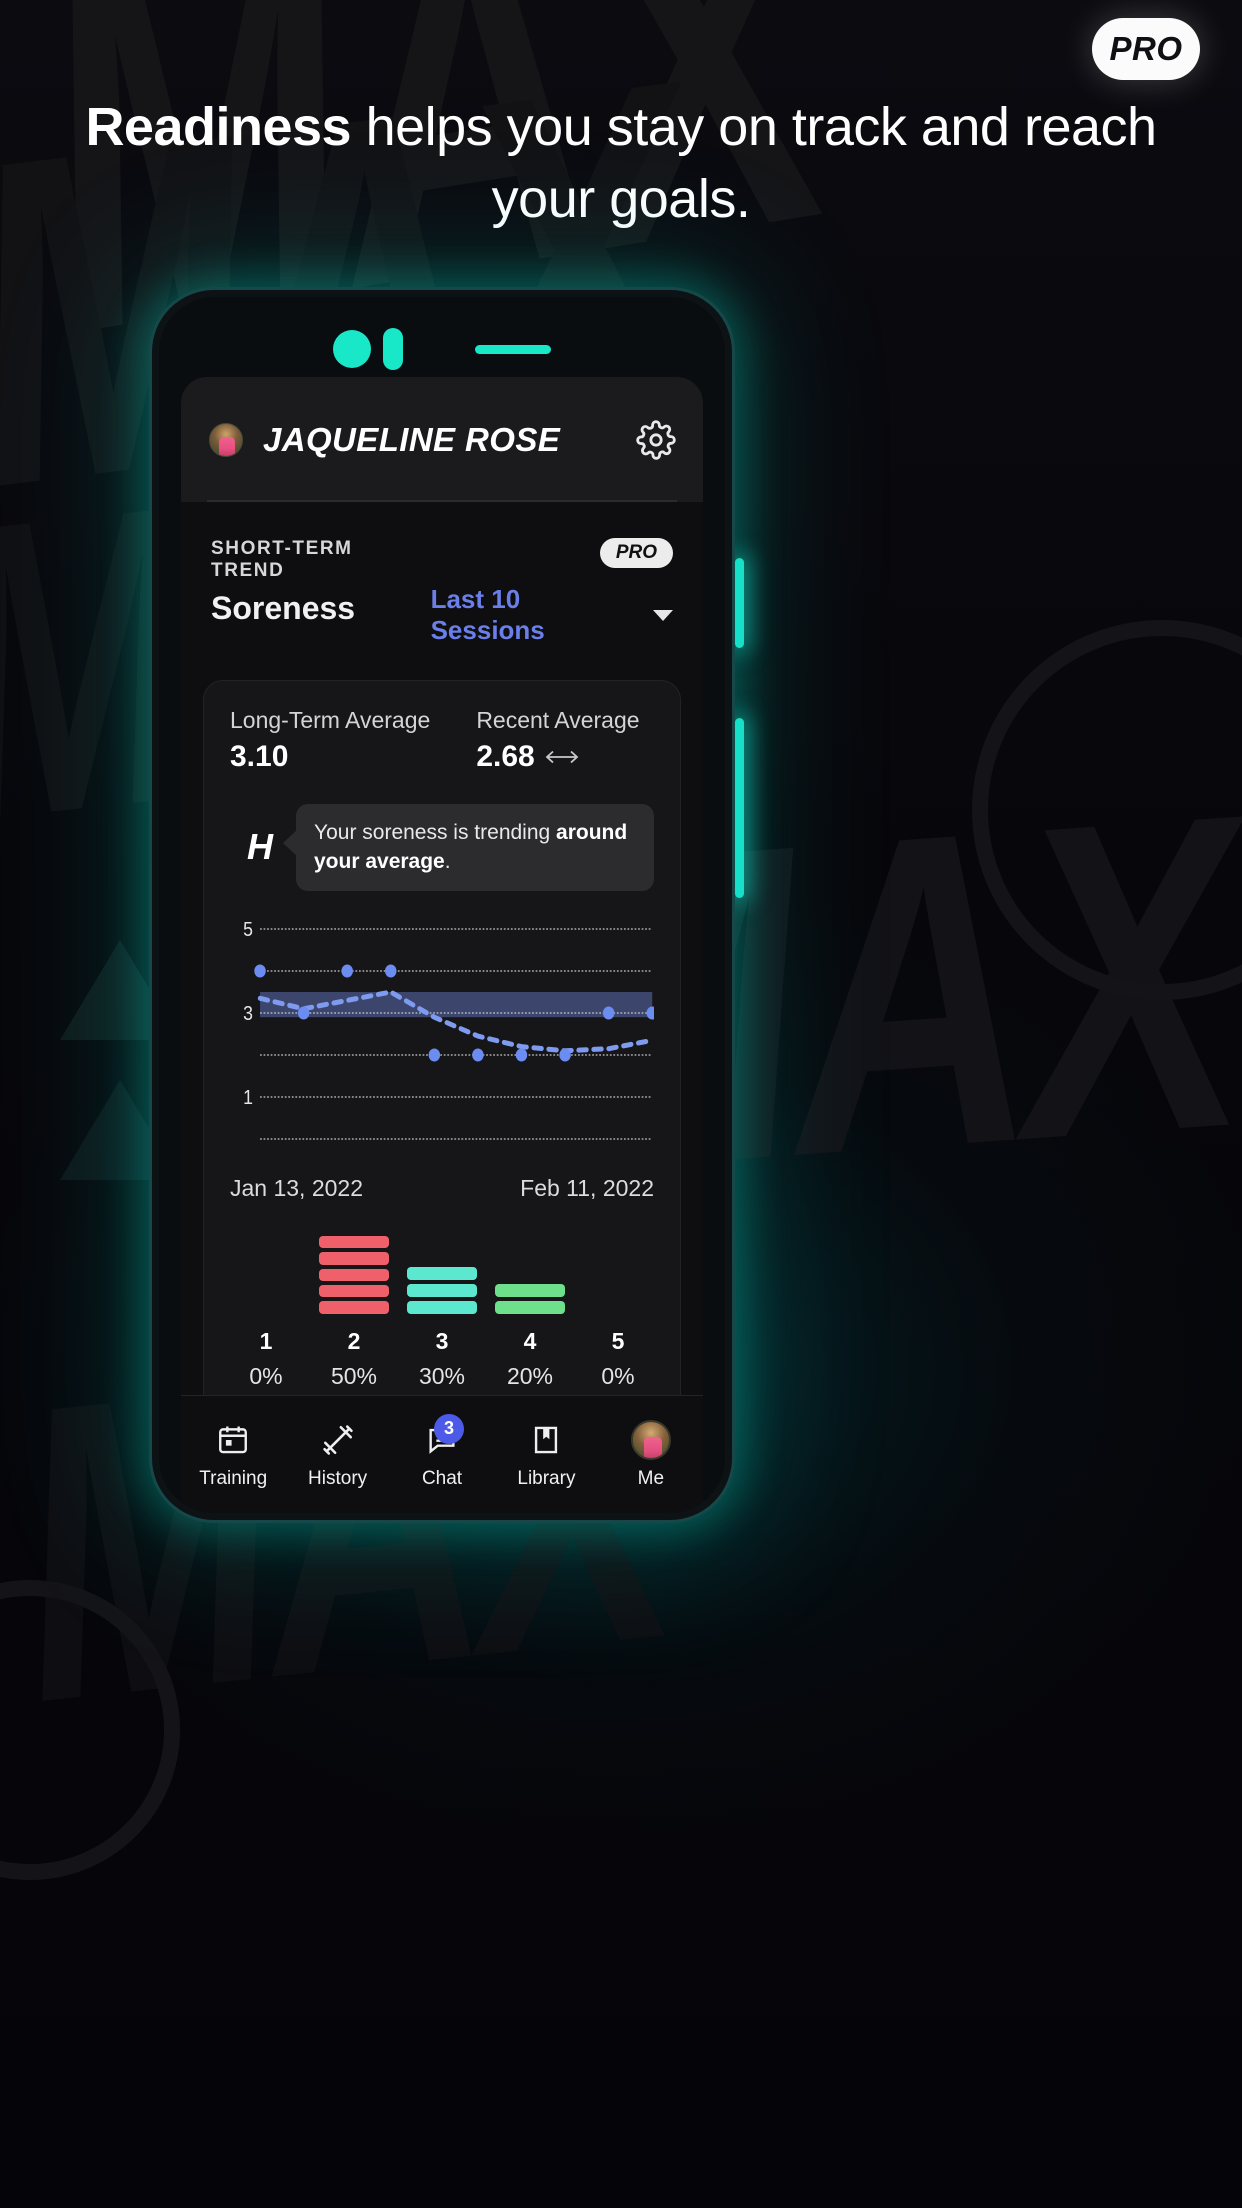 The width and height of the screenshot is (1242, 2208). What do you see at coordinates (248, 1013) in the screenshot?
I see `y-axis-tick-label: 3` at bounding box center [248, 1013].